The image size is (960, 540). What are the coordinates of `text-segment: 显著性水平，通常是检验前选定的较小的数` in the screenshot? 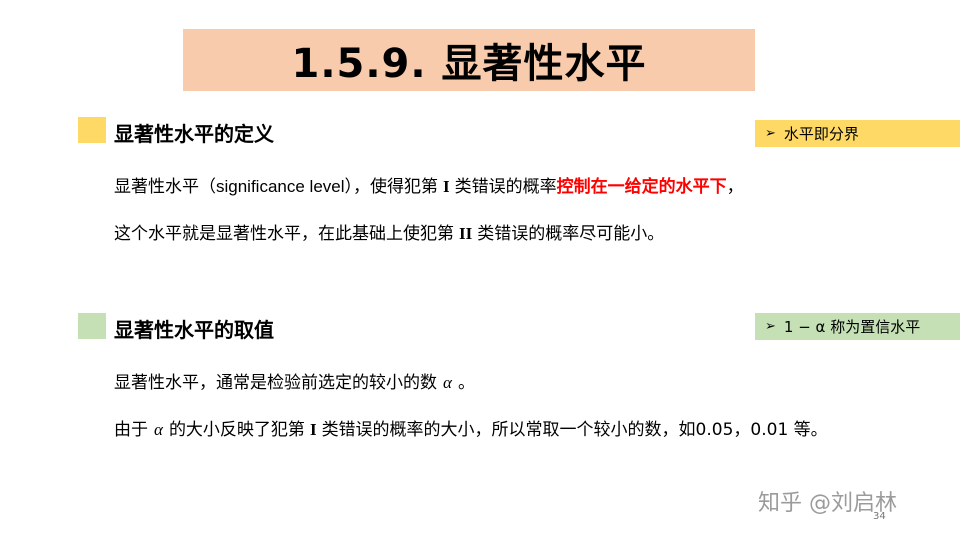 It's located at (275, 383).